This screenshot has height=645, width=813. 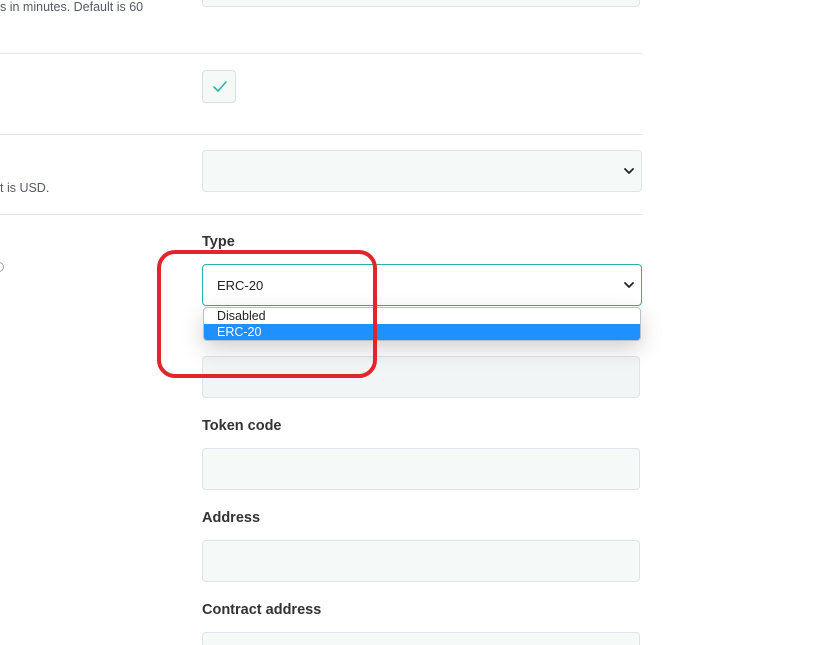 I want to click on type-option-disabled: Disabled, so click(x=422, y=316).